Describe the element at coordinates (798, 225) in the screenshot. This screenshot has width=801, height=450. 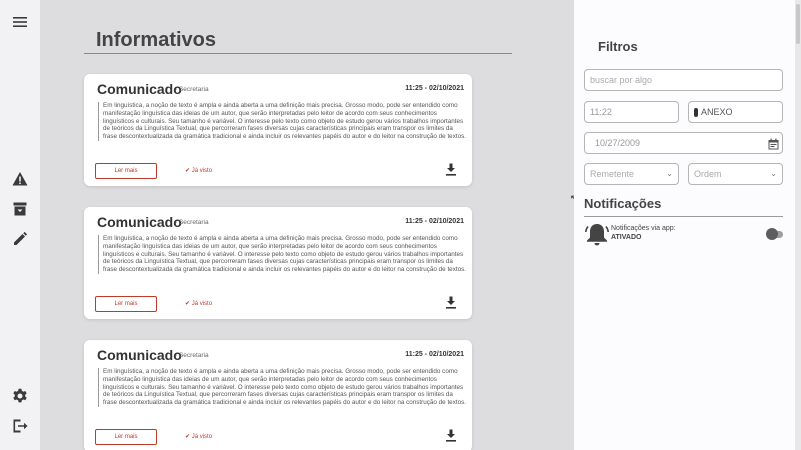
I see `scrollbar` at that location.